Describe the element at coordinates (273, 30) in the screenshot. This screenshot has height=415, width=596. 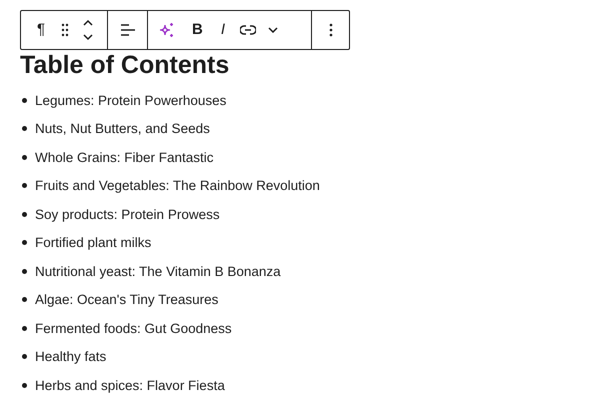
I see `chevron-down-icon` at that location.